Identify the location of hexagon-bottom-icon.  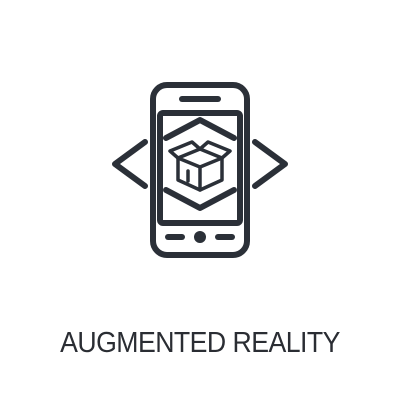
(200, 199).